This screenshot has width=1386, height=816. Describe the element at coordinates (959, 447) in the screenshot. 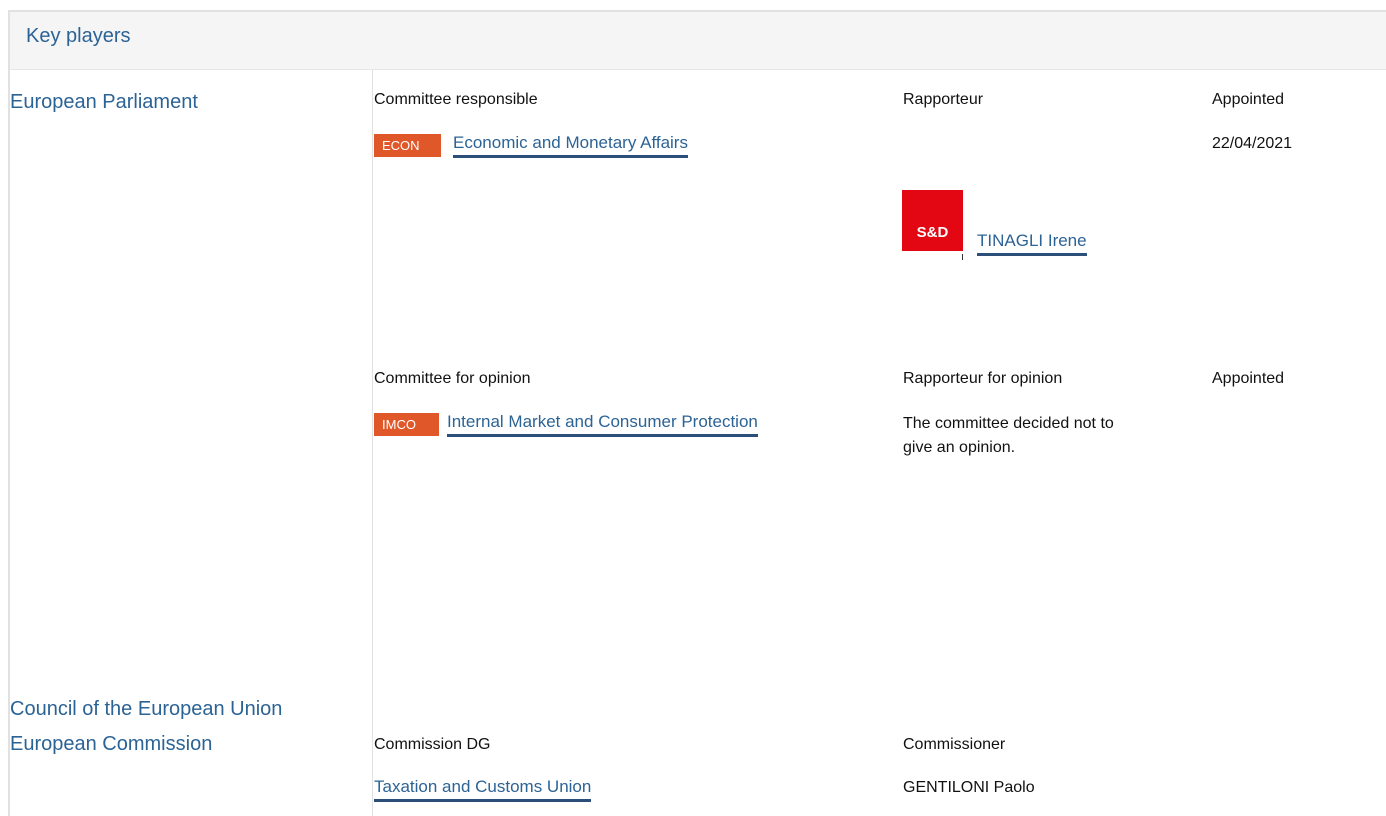

I see `opinion-note-line2: give an opinion.` at that location.